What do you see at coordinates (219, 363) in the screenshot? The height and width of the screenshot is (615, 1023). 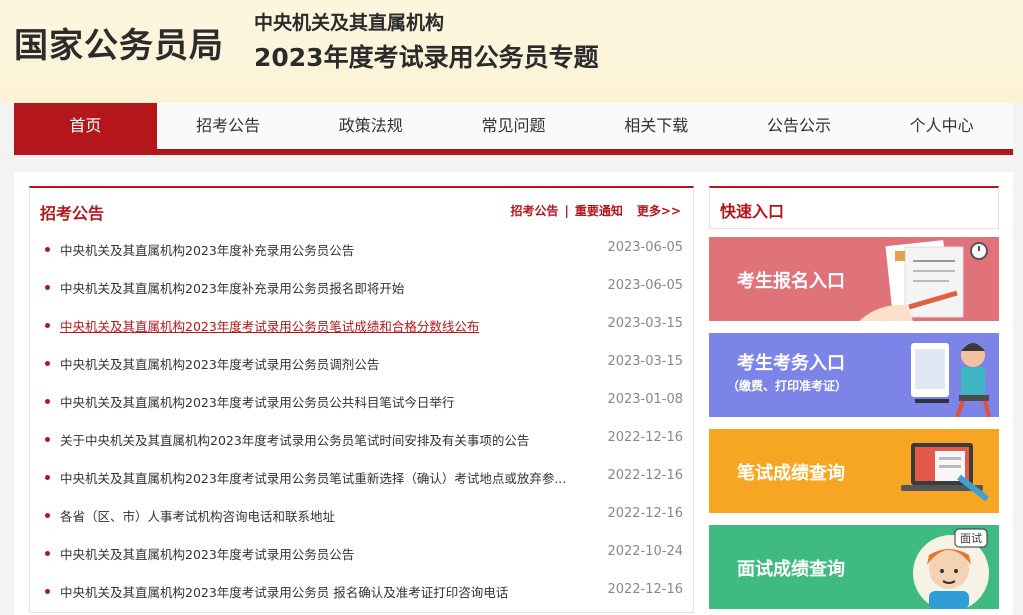 I see `news-link: 中央机关及其直属机构2023年度考试录用公务员调剂公告` at bounding box center [219, 363].